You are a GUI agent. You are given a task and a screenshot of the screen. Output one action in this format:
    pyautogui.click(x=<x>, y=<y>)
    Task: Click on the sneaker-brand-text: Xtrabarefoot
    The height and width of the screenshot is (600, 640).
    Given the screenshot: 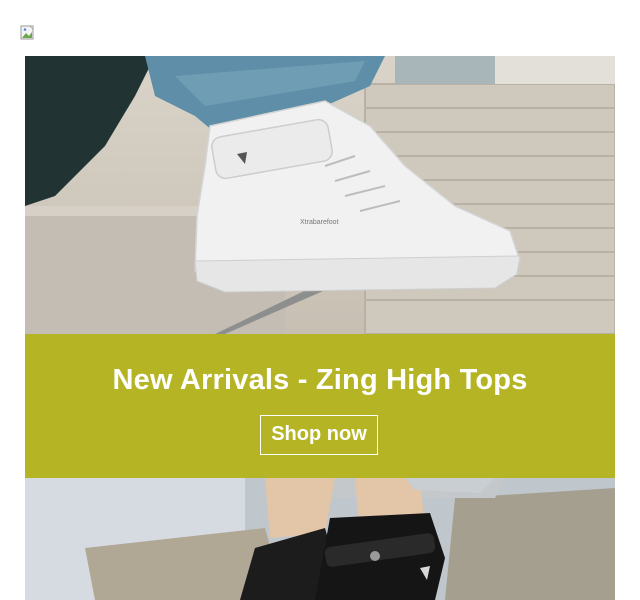 What is the action you would take?
    pyautogui.click(x=319, y=222)
    